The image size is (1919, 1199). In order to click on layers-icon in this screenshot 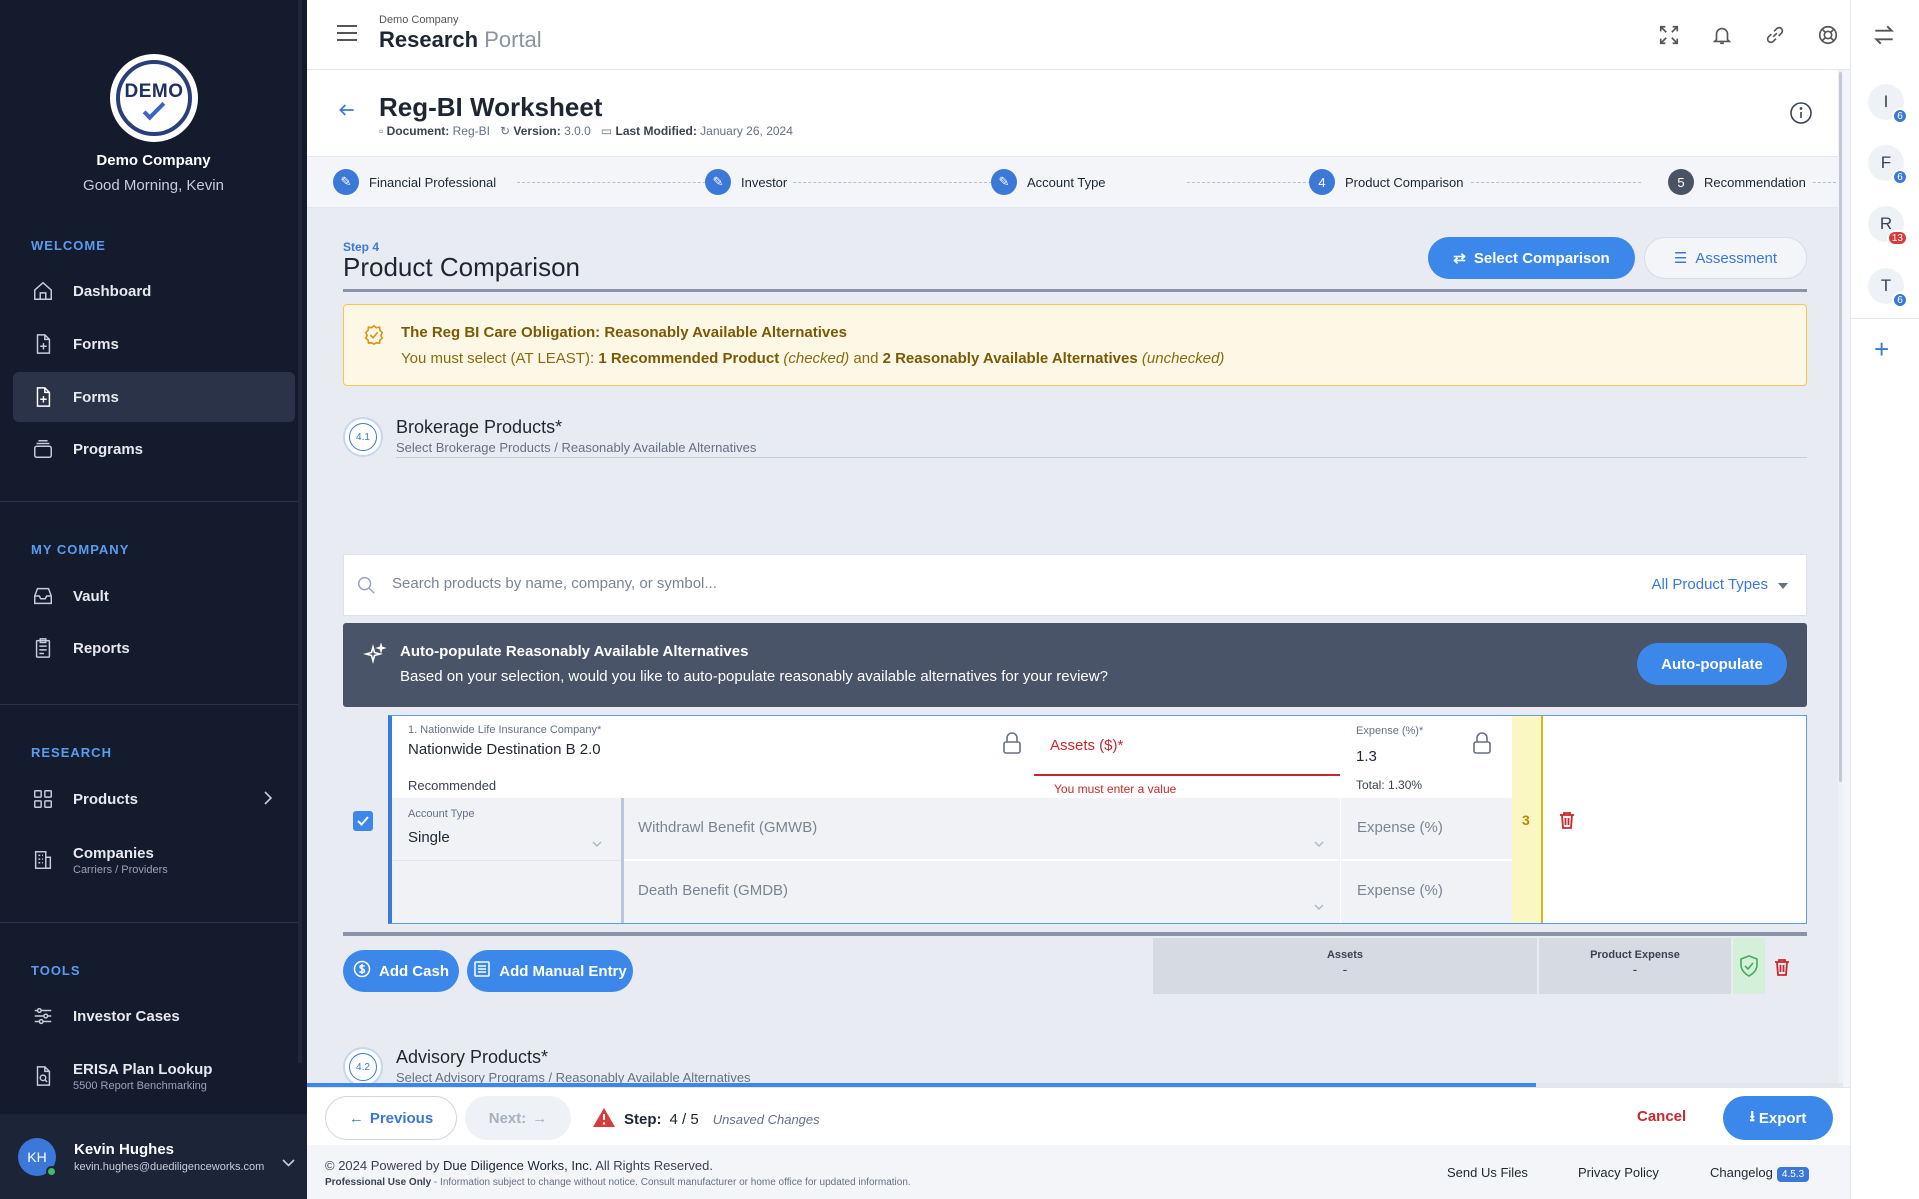, I will do `click(43, 449)`.